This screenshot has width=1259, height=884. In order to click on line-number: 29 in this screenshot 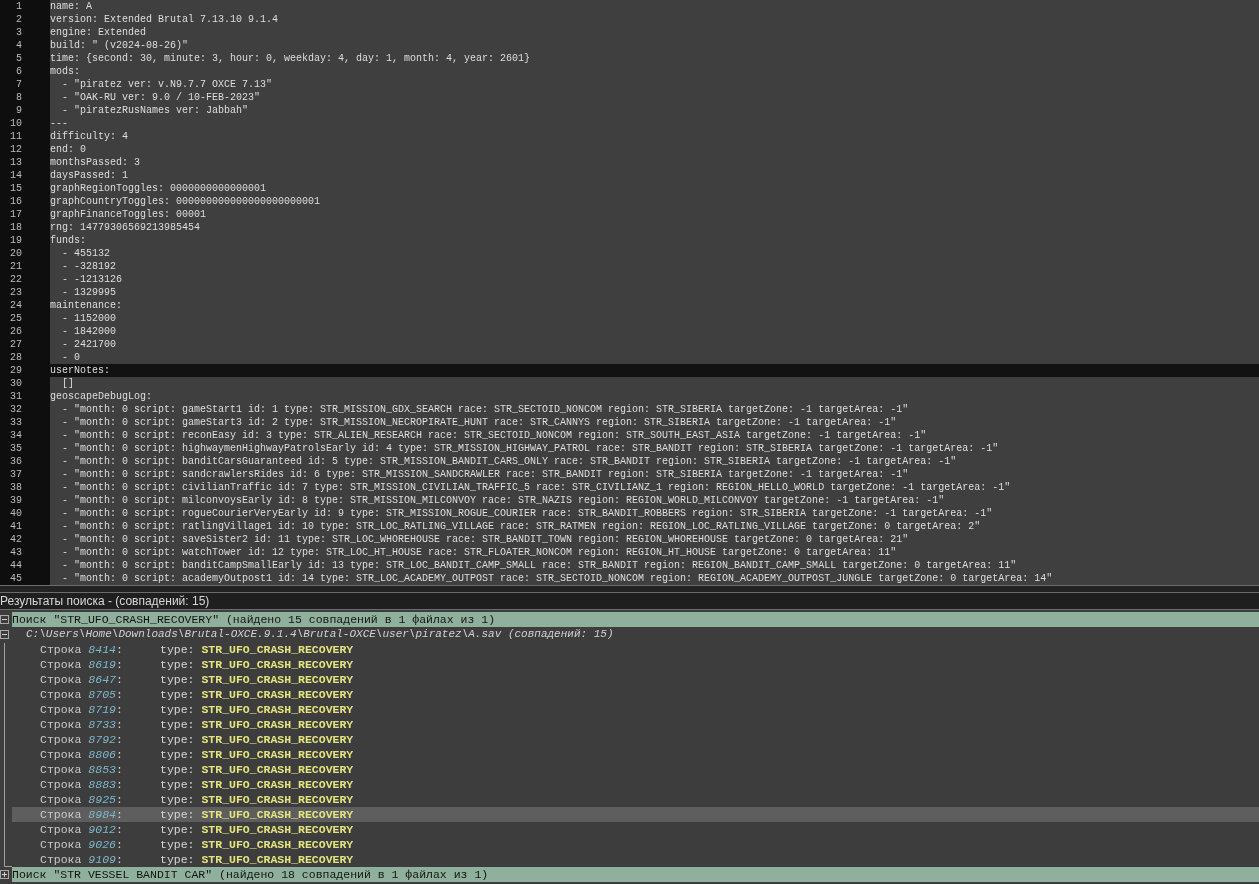, I will do `click(16, 370)`.